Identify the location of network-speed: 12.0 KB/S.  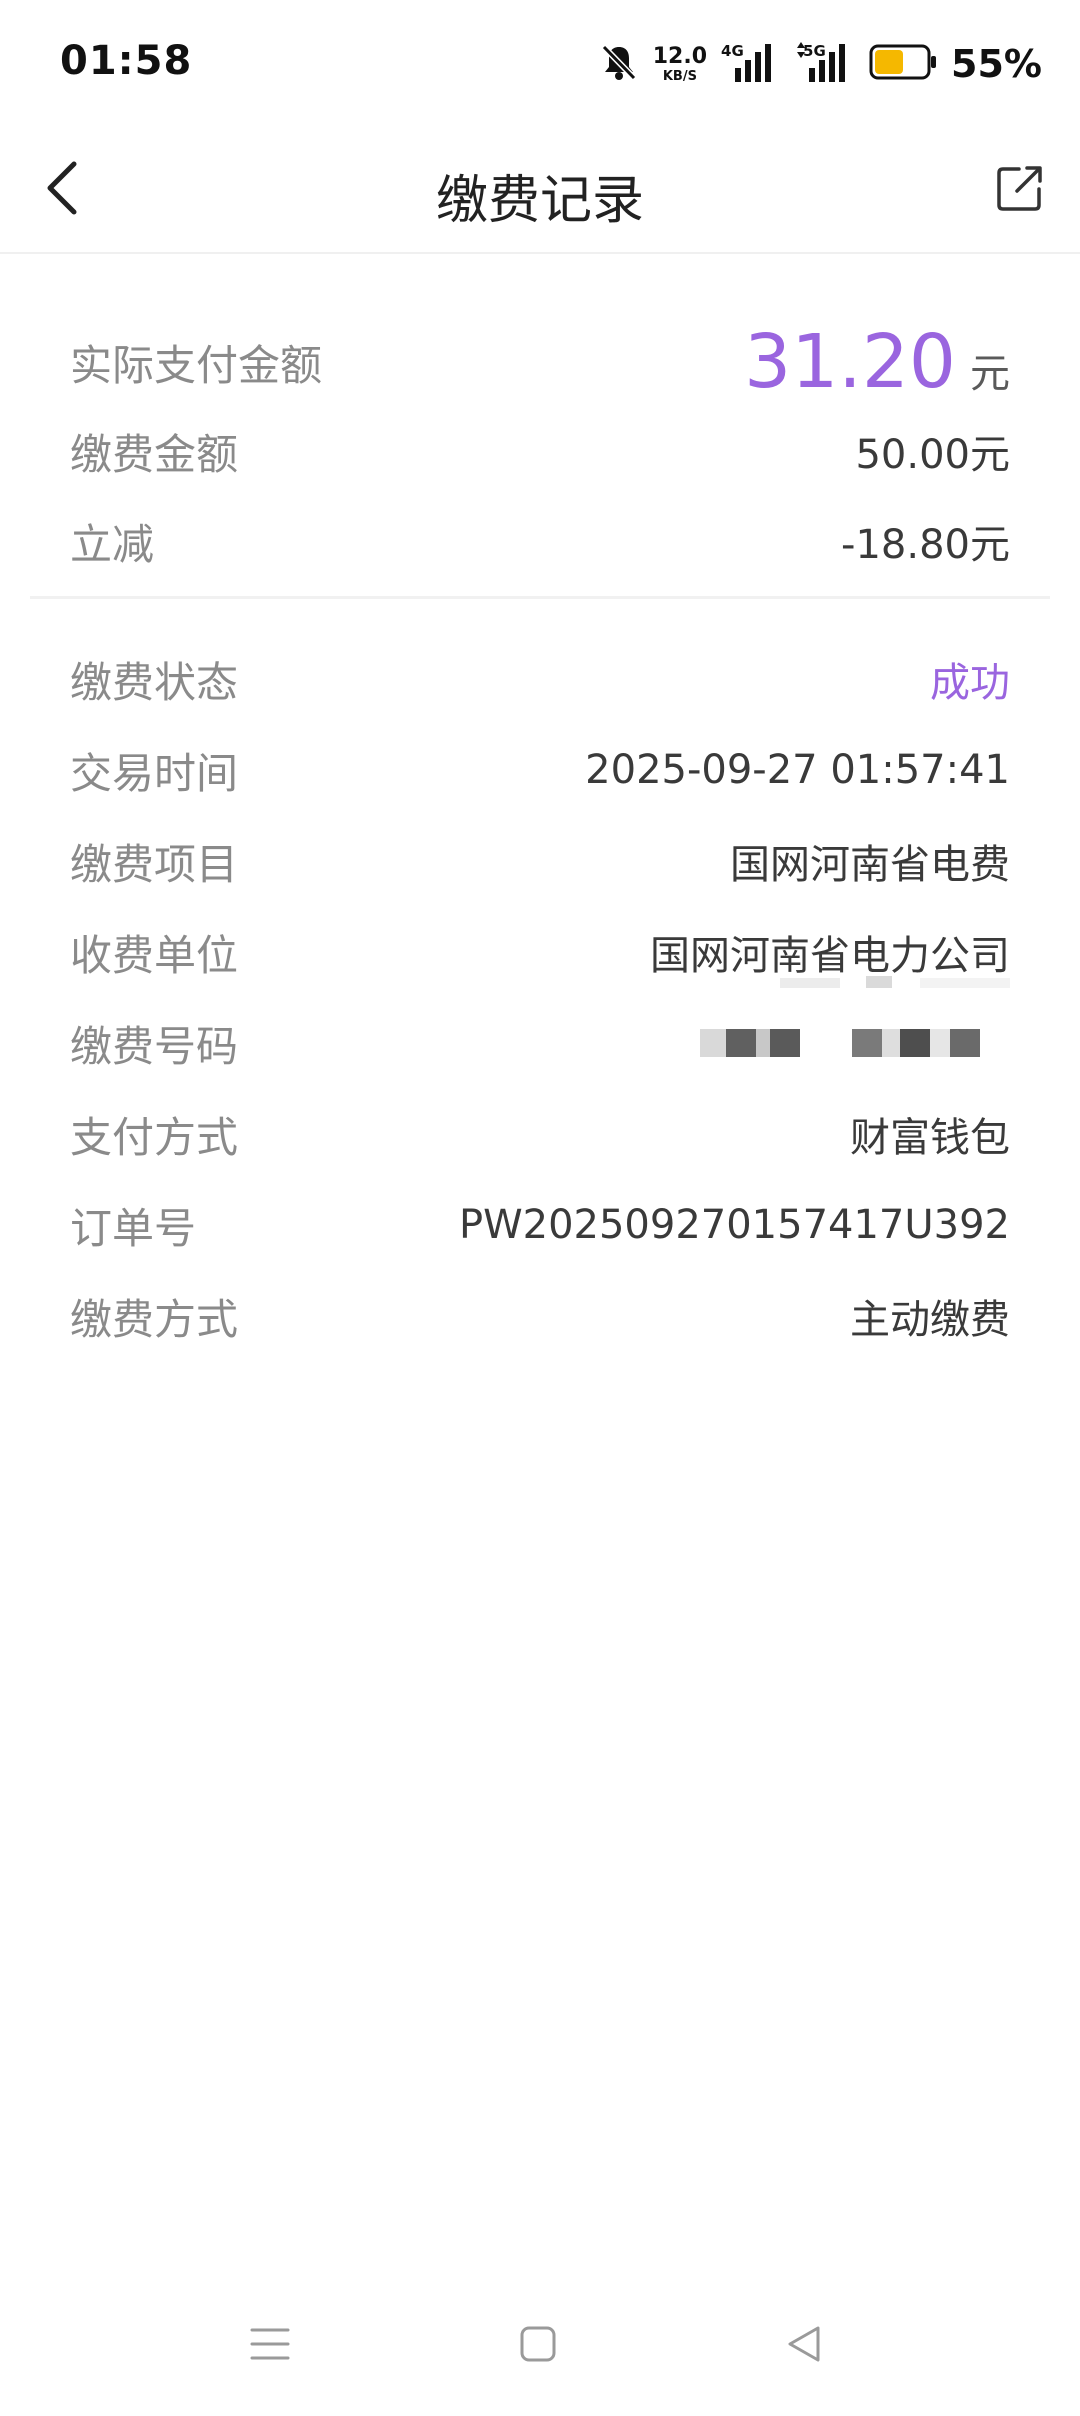
(680, 63).